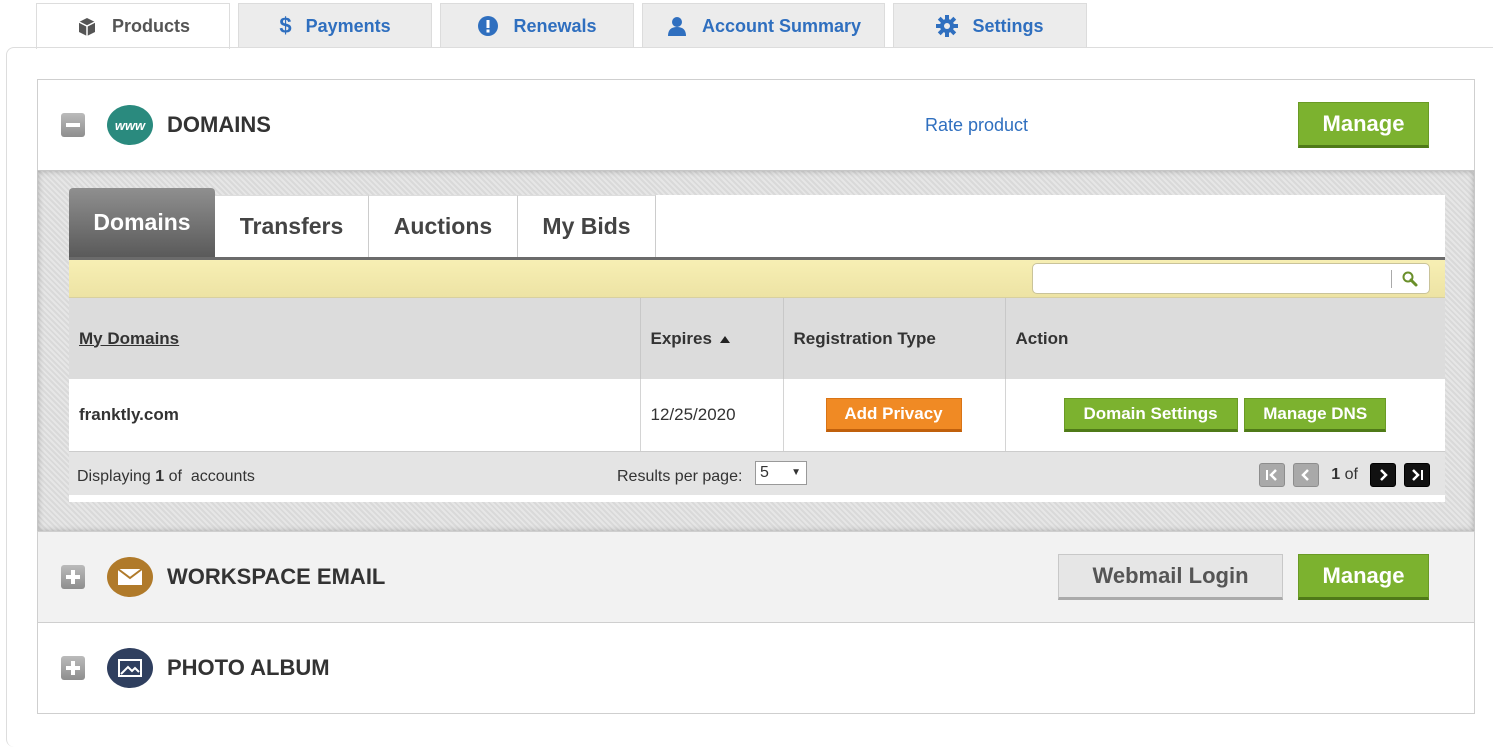  I want to click on tab-settings: Settings, so click(990, 25).